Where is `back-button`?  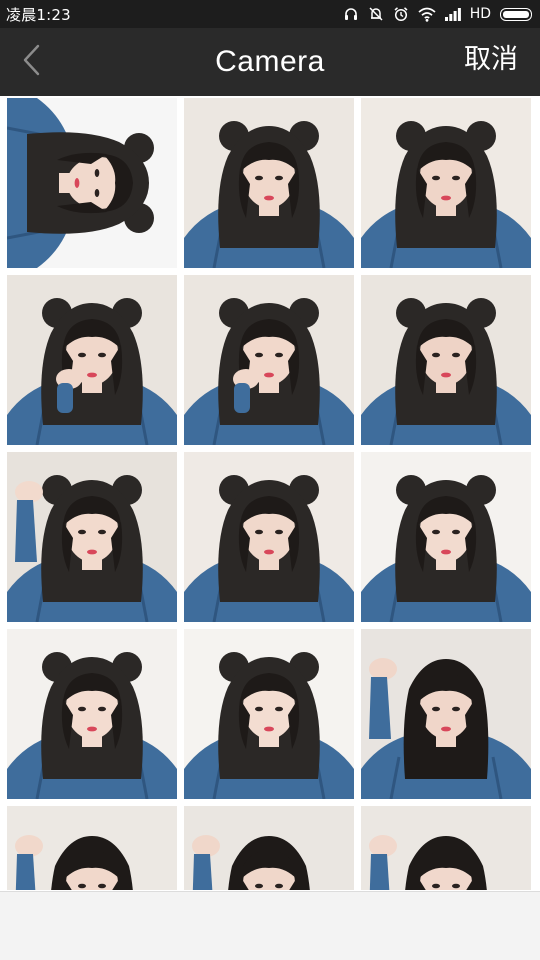
back-button is located at coordinates (32, 62).